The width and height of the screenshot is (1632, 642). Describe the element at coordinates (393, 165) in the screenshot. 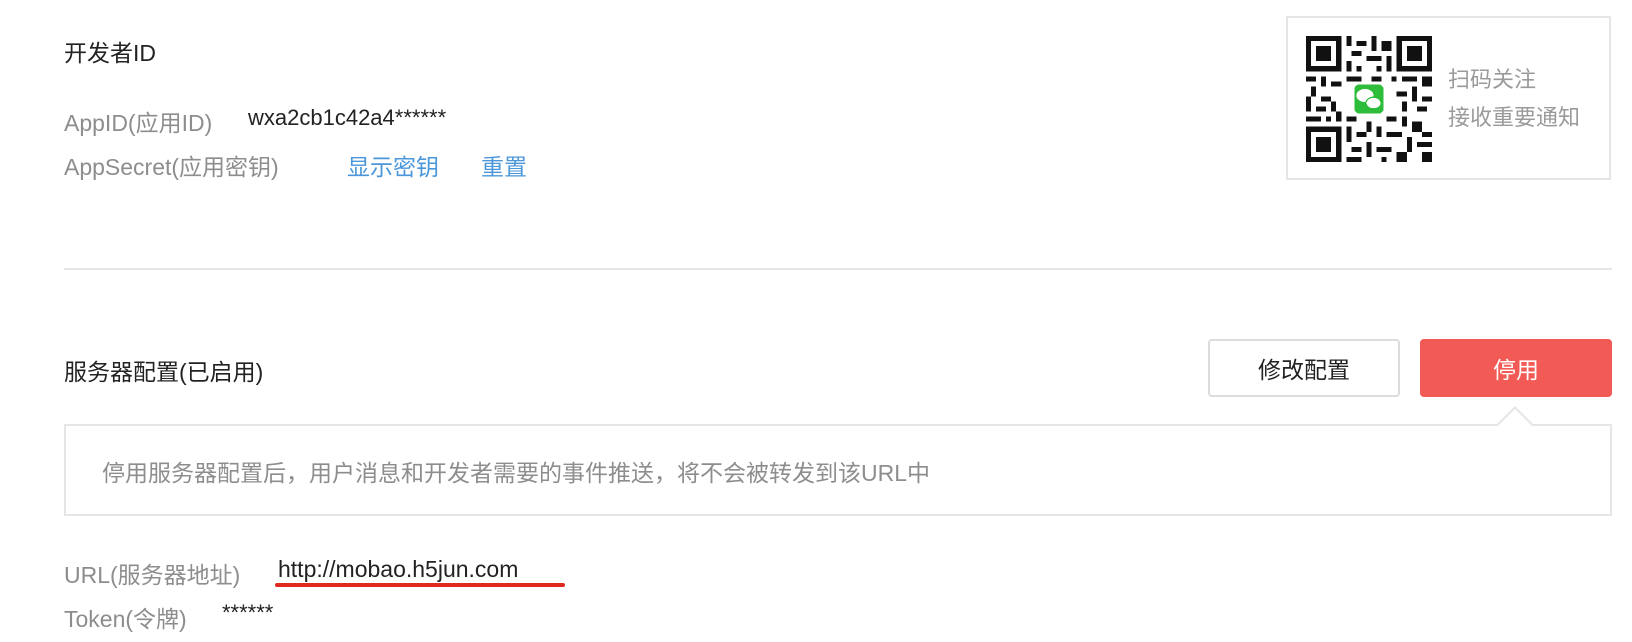

I see `show-secret-link: 显示密钥` at that location.